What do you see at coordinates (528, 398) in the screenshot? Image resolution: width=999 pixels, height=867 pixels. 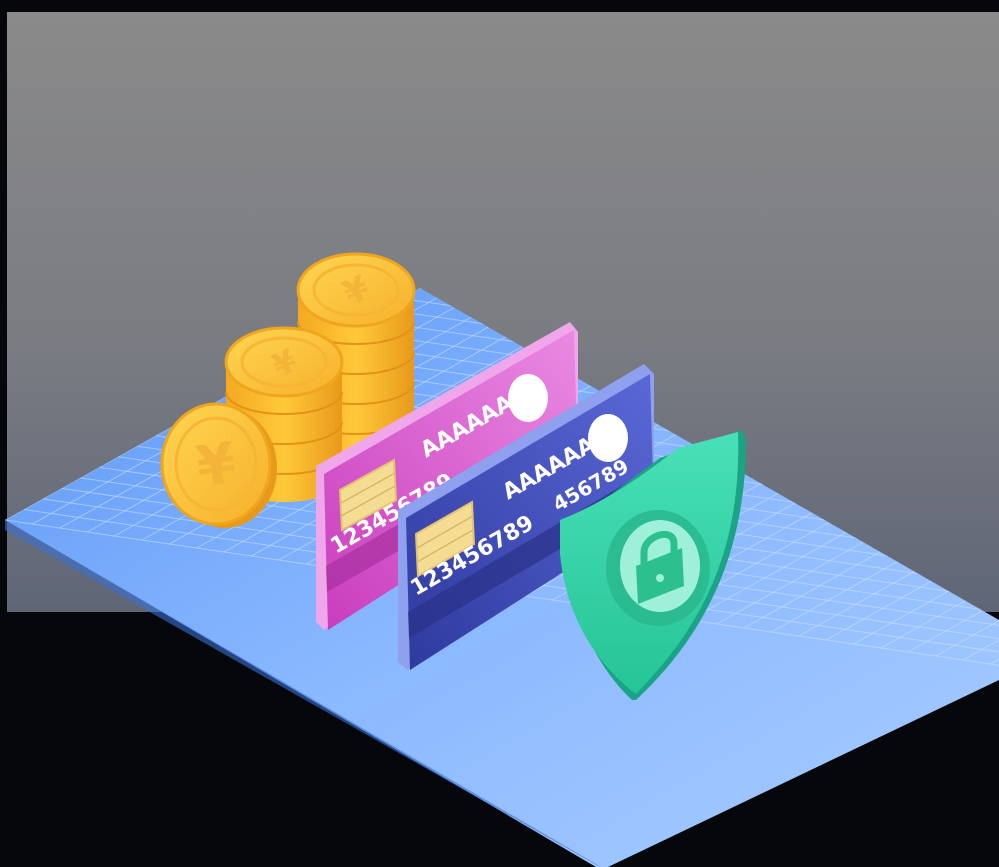 I see `card-logo-circle` at bounding box center [528, 398].